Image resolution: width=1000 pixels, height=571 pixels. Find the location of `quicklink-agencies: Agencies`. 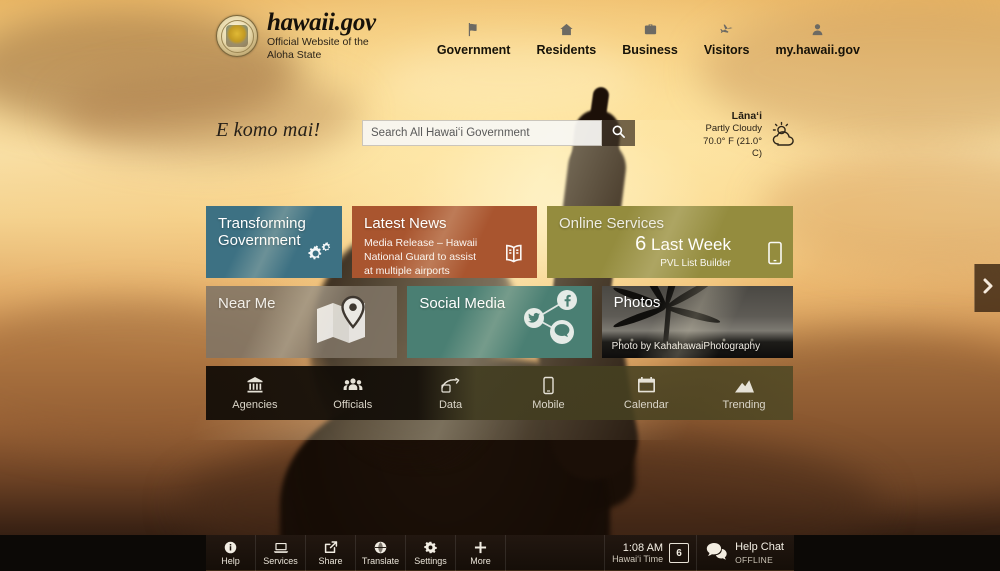

quicklink-agencies: Agencies is located at coordinates (255, 393).